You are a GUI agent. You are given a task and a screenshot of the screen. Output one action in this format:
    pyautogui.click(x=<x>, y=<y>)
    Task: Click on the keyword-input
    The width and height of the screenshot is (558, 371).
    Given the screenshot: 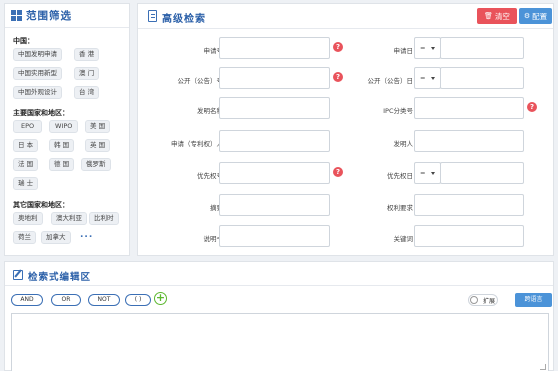 What is the action you would take?
    pyautogui.click(x=469, y=236)
    